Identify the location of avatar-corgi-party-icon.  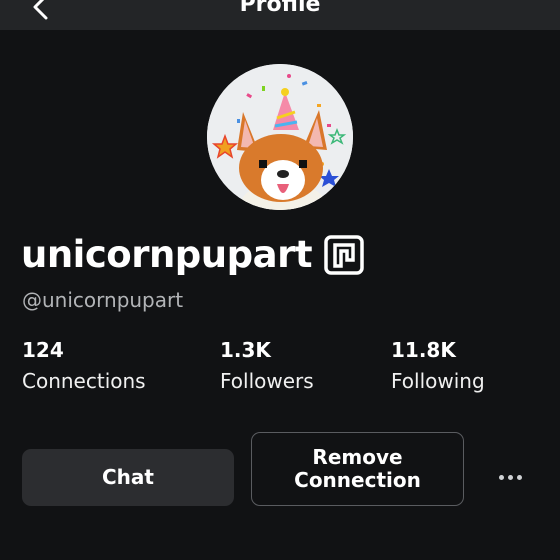
(280, 137).